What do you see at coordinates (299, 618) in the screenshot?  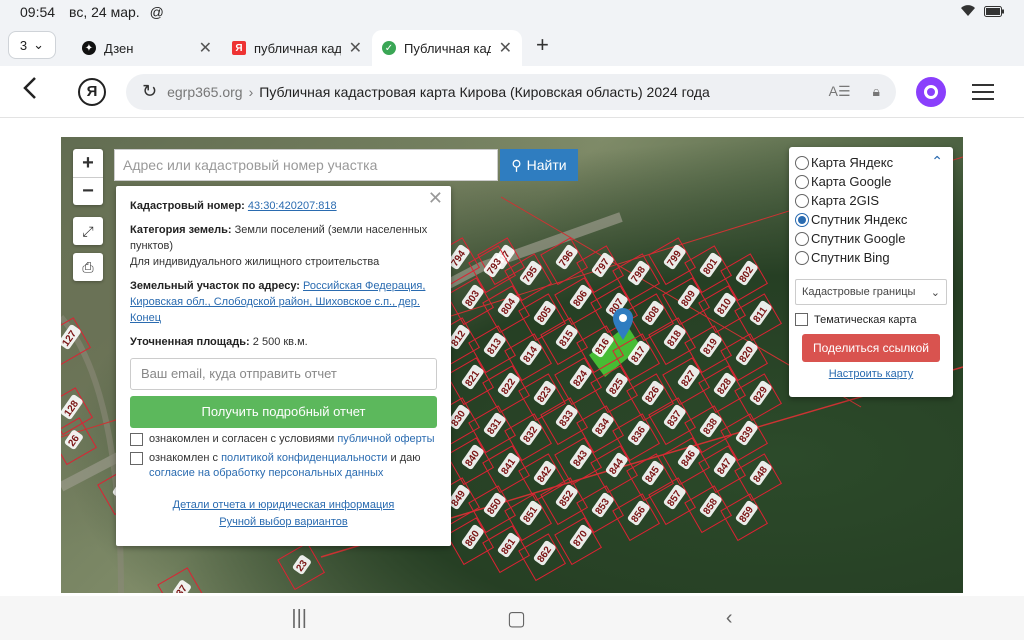 I see `recent-apps-icon: |||` at bounding box center [299, 618].